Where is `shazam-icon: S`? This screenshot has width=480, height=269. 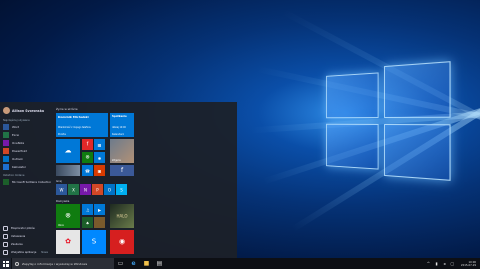
shazam-icon: S is located at coordinates (94, 241).